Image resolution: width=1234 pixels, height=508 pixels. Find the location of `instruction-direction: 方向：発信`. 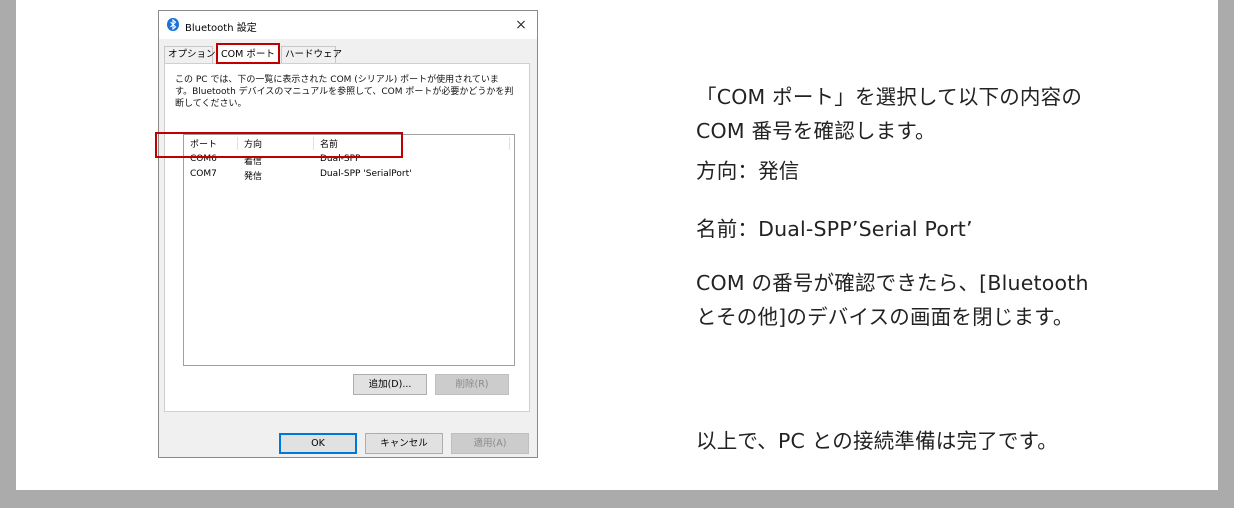

instruction-direction: 方向：発信 is located at coordinates (748, 171).